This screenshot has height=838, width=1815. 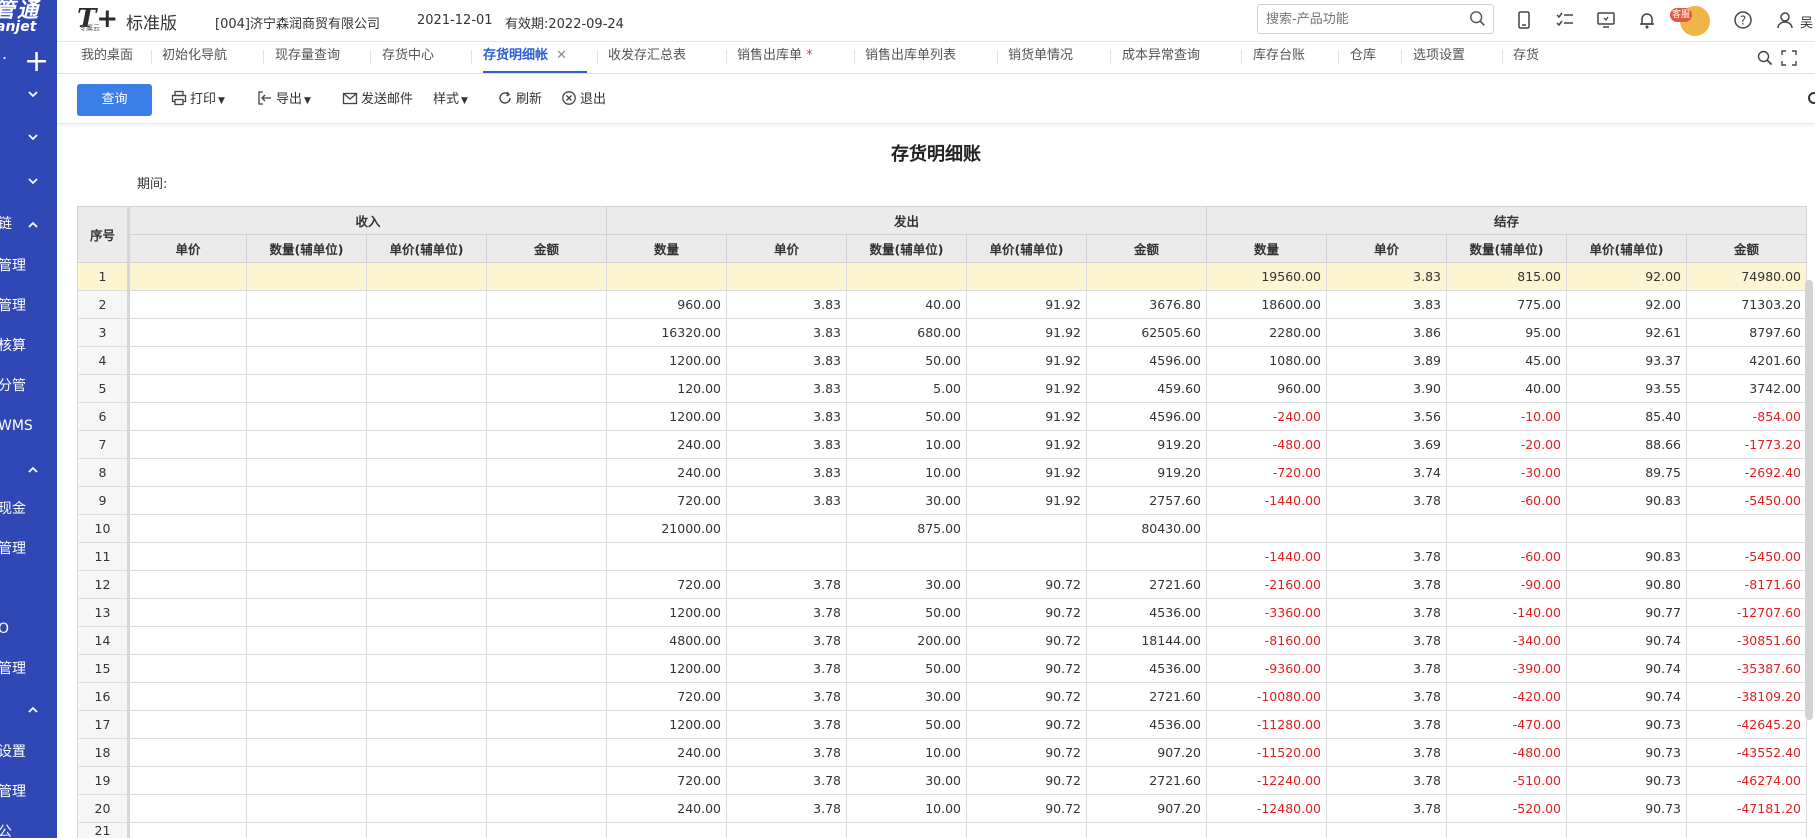 What do you see at coordinates (1647, 20) in the screenshot?
I see `bell-icon` at bounding box center [1647, 20].